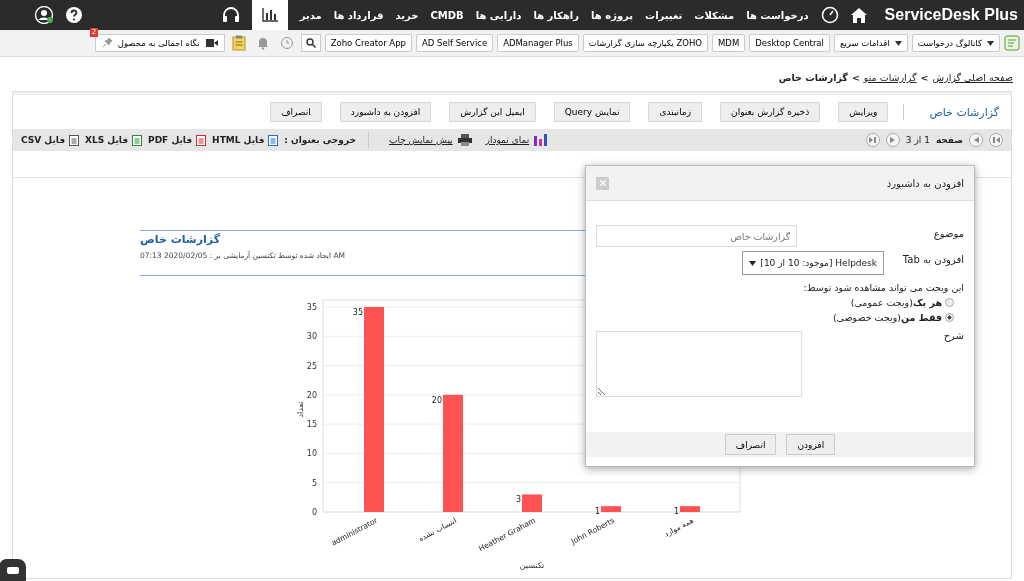  What do you see at coordinates (750, 444) in the screenshot?
I see `dialog-button: انصراف` at bounding box center [750, 444].